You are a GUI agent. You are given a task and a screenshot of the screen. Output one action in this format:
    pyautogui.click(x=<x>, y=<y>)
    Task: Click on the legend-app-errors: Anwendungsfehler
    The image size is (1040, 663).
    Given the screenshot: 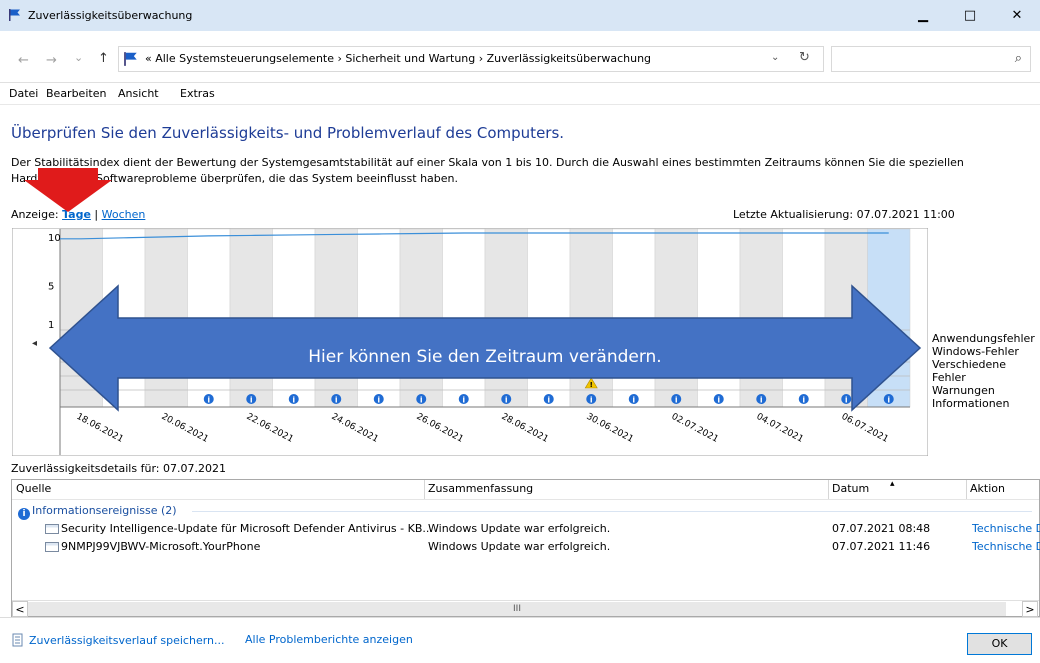 What is the action you would take?
    pyautogui.click(x=983, y=338)
    